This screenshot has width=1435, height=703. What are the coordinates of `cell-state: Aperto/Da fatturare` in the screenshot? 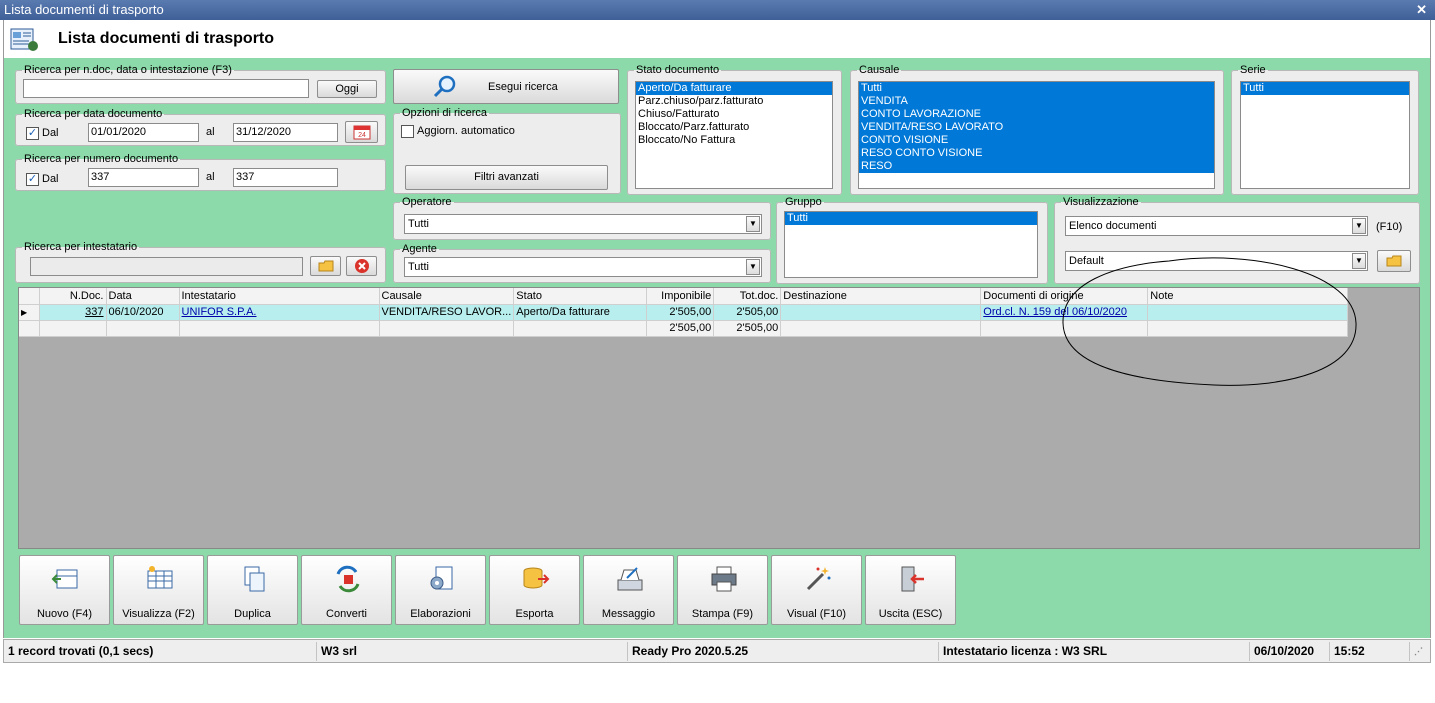 It's located at (580, 312).